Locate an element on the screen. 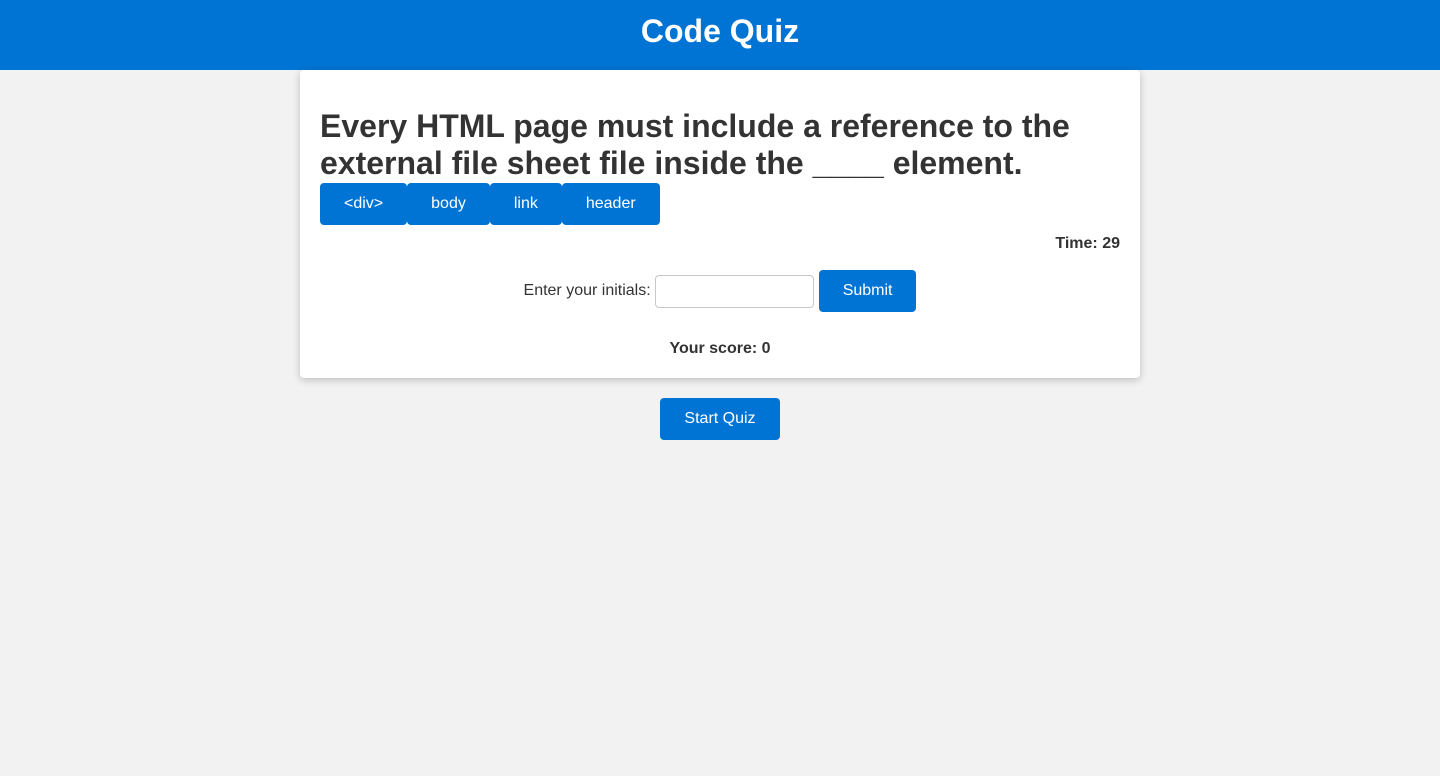 This screenshot has width=1440, height=776. start-area: Start Quiz is located at coordinates (720, 419).